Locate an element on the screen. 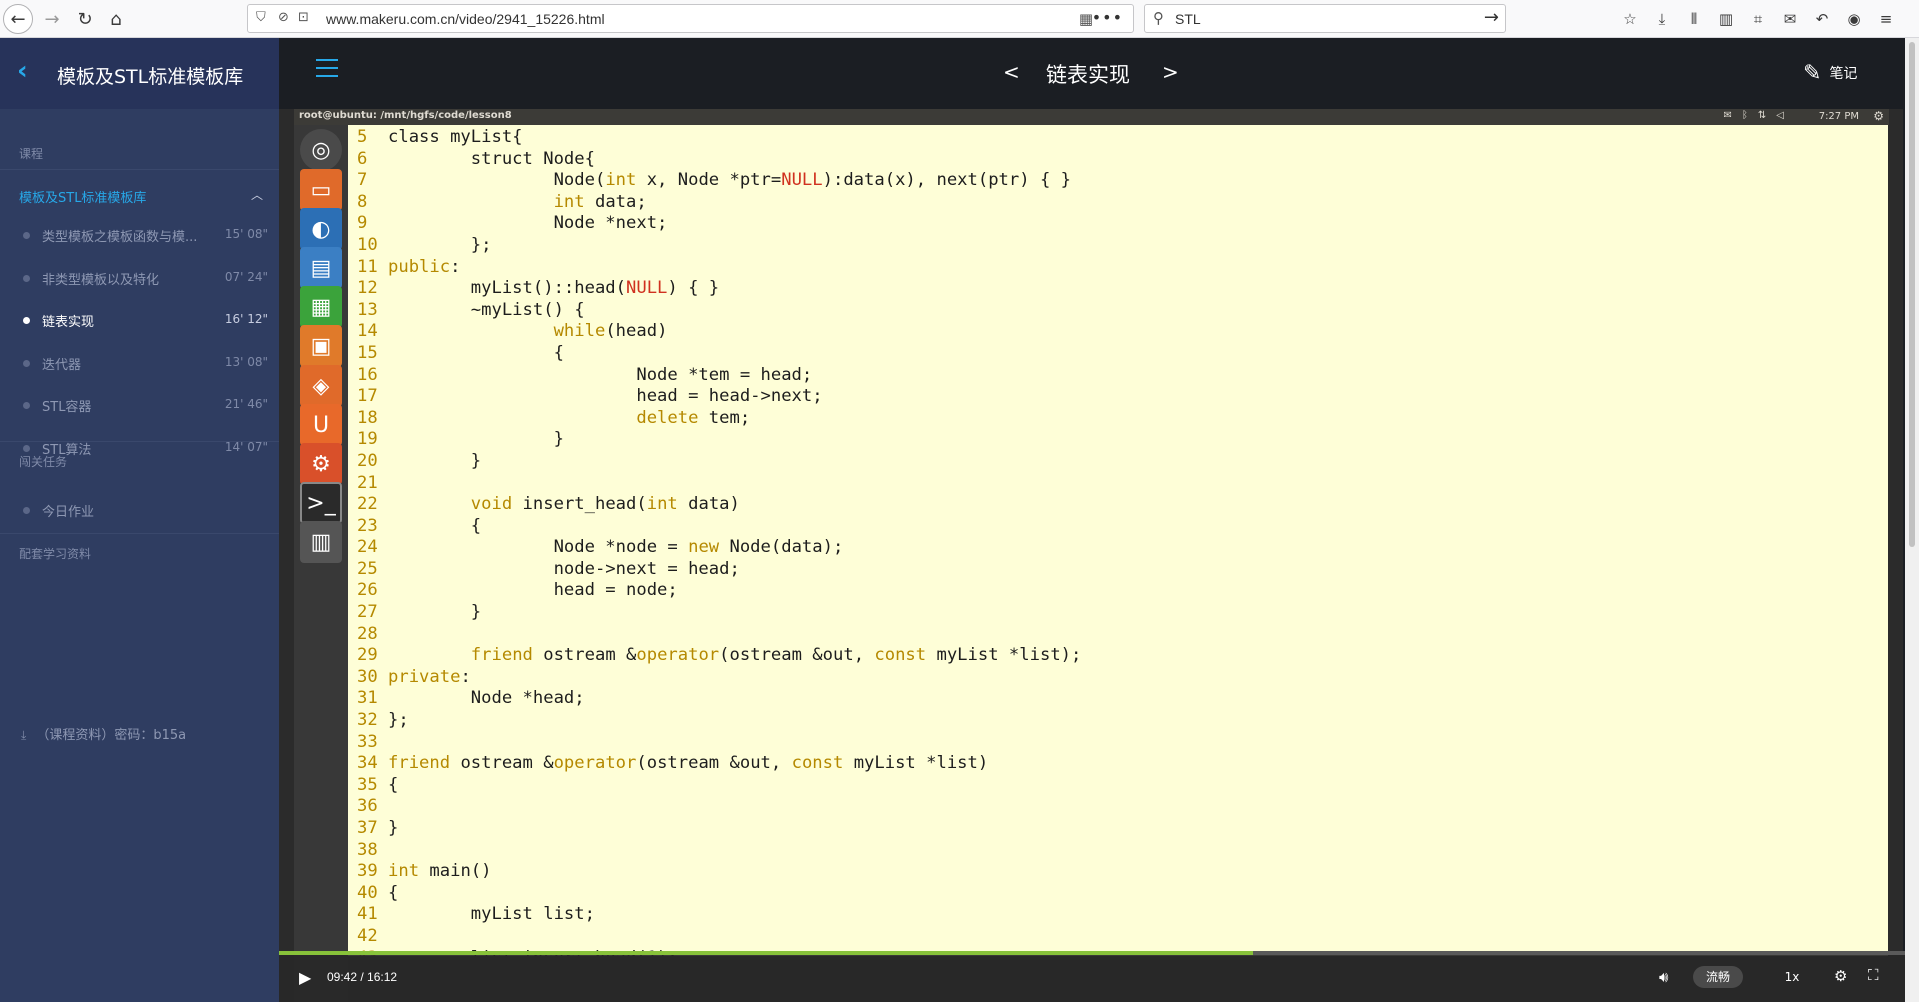 The height and width of the screenshot is (1002, 1919). line-text: void insert_head(int data) is located at coordinates (605, 504).